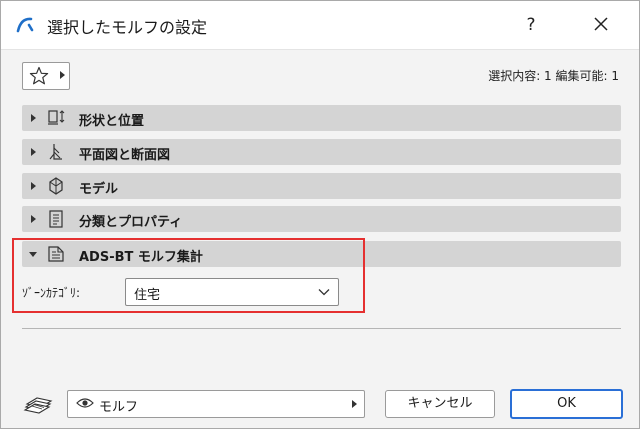 This screenshot has width=640, height=429. What do you see at coordinates (125, 155) in the screenshot?
I see `section-label: 平面図と断面図` at bounding box center [125, 155].